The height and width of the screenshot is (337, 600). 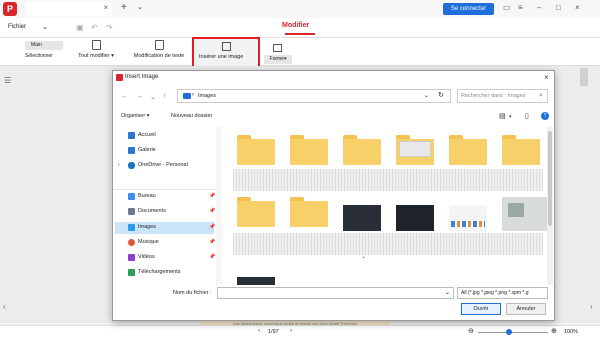 What do you see at coordinates (159, 272) in the screenshot?
I see `sidebar-item-label: Téléchargements` at bounding box center [159, 272].